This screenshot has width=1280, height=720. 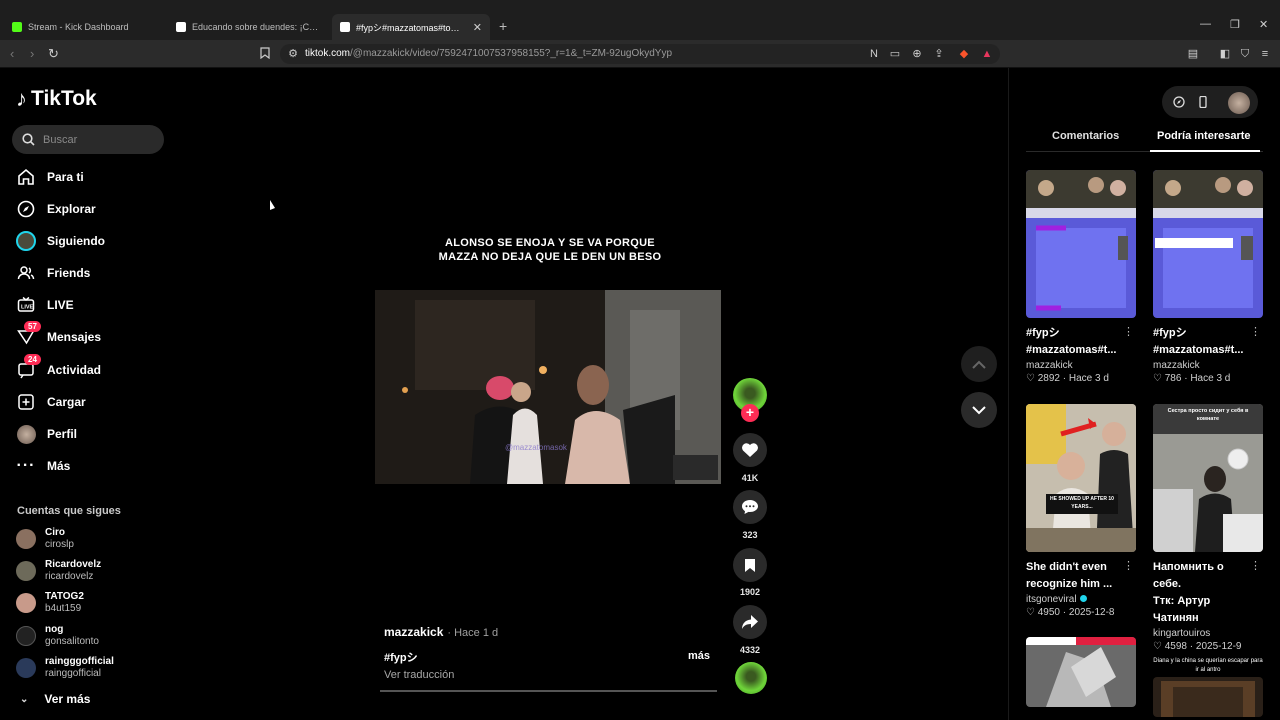 What do you see at coordinates (98, 139) in the screenshot?
I see `search-input` at bounding box center [98, 139].